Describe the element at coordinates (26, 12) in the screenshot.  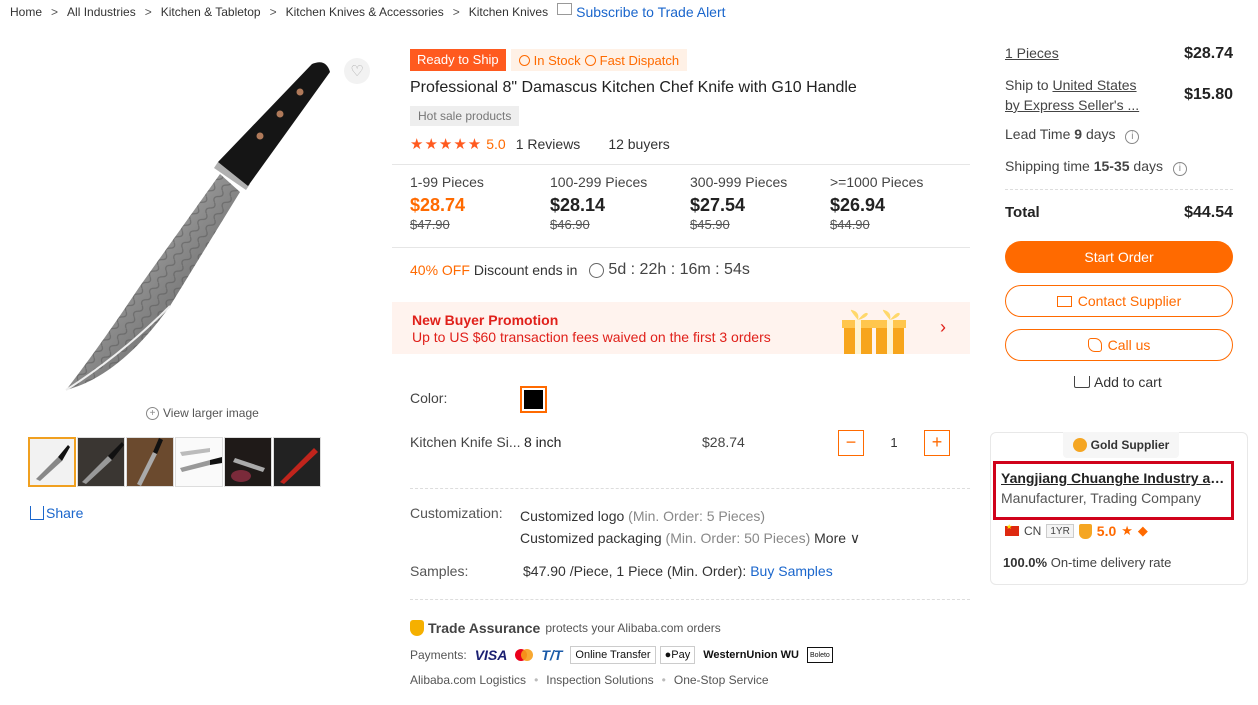
I see `breadcrumb-home: Home` at that location.